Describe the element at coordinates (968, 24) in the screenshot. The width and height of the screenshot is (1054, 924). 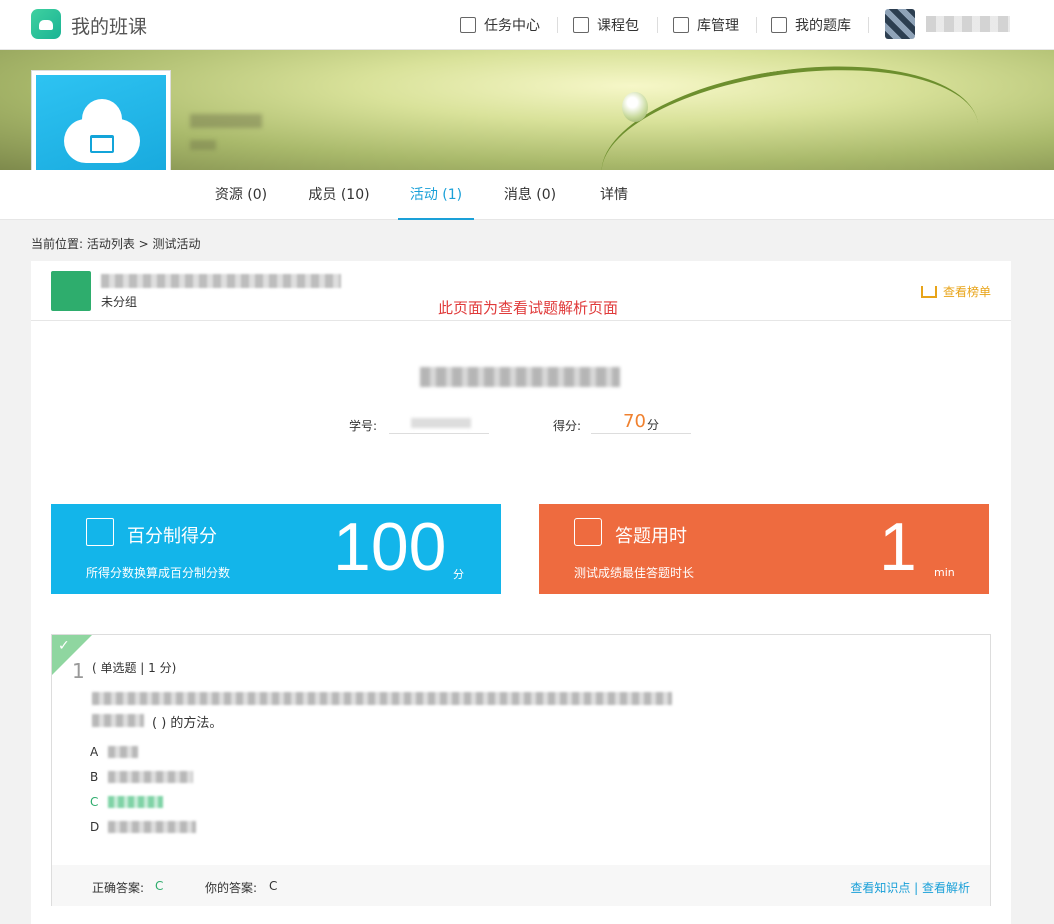
I see `username-blurred` at that location.